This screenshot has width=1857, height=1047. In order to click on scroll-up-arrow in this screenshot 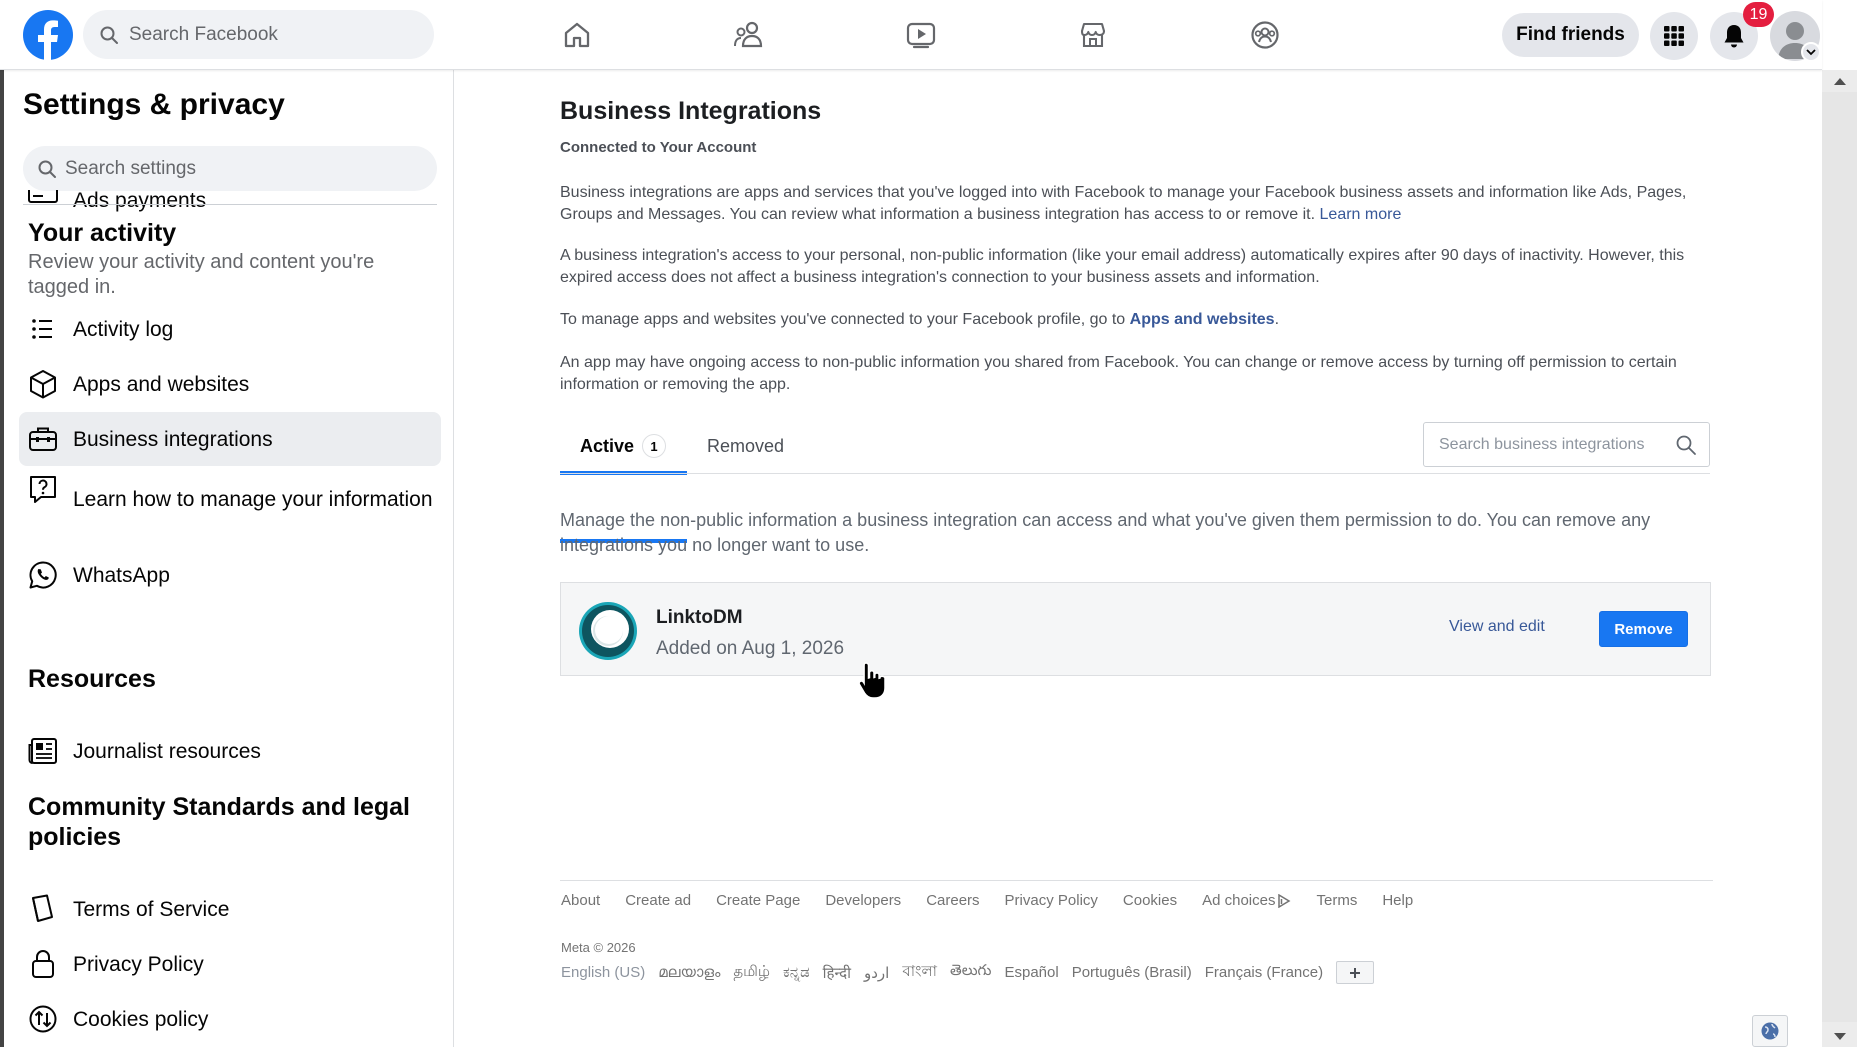, I will do `click(1839, 81)`.